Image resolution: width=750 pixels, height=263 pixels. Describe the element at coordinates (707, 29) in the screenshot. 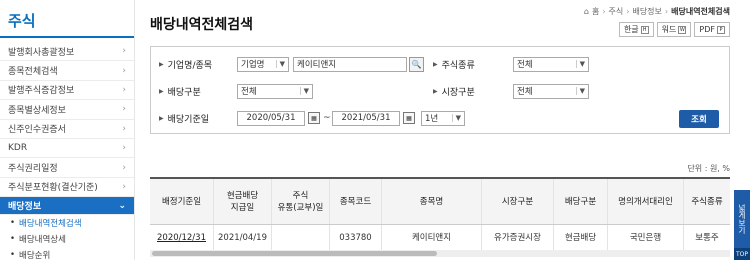

I see `export-label: PDF` at that location.